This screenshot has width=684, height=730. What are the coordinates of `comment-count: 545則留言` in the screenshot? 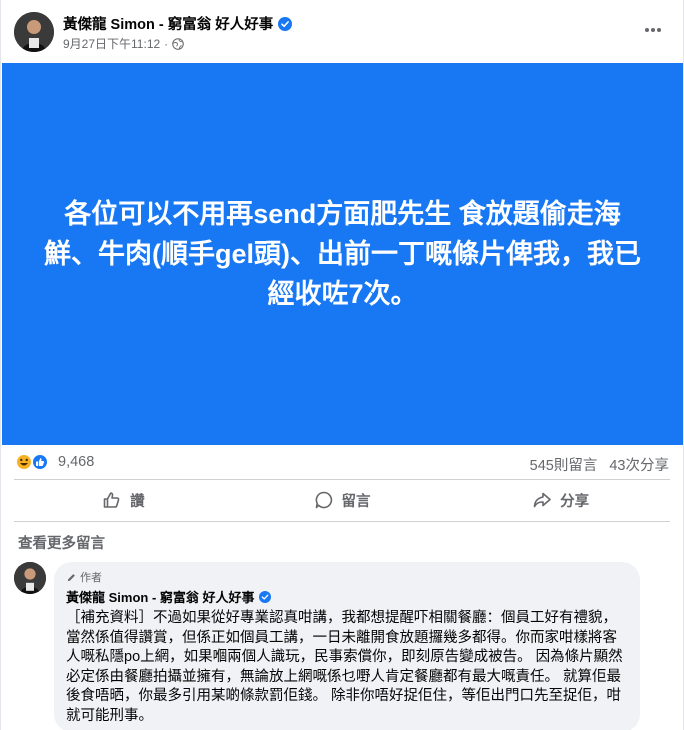 It's located at (564, 464).